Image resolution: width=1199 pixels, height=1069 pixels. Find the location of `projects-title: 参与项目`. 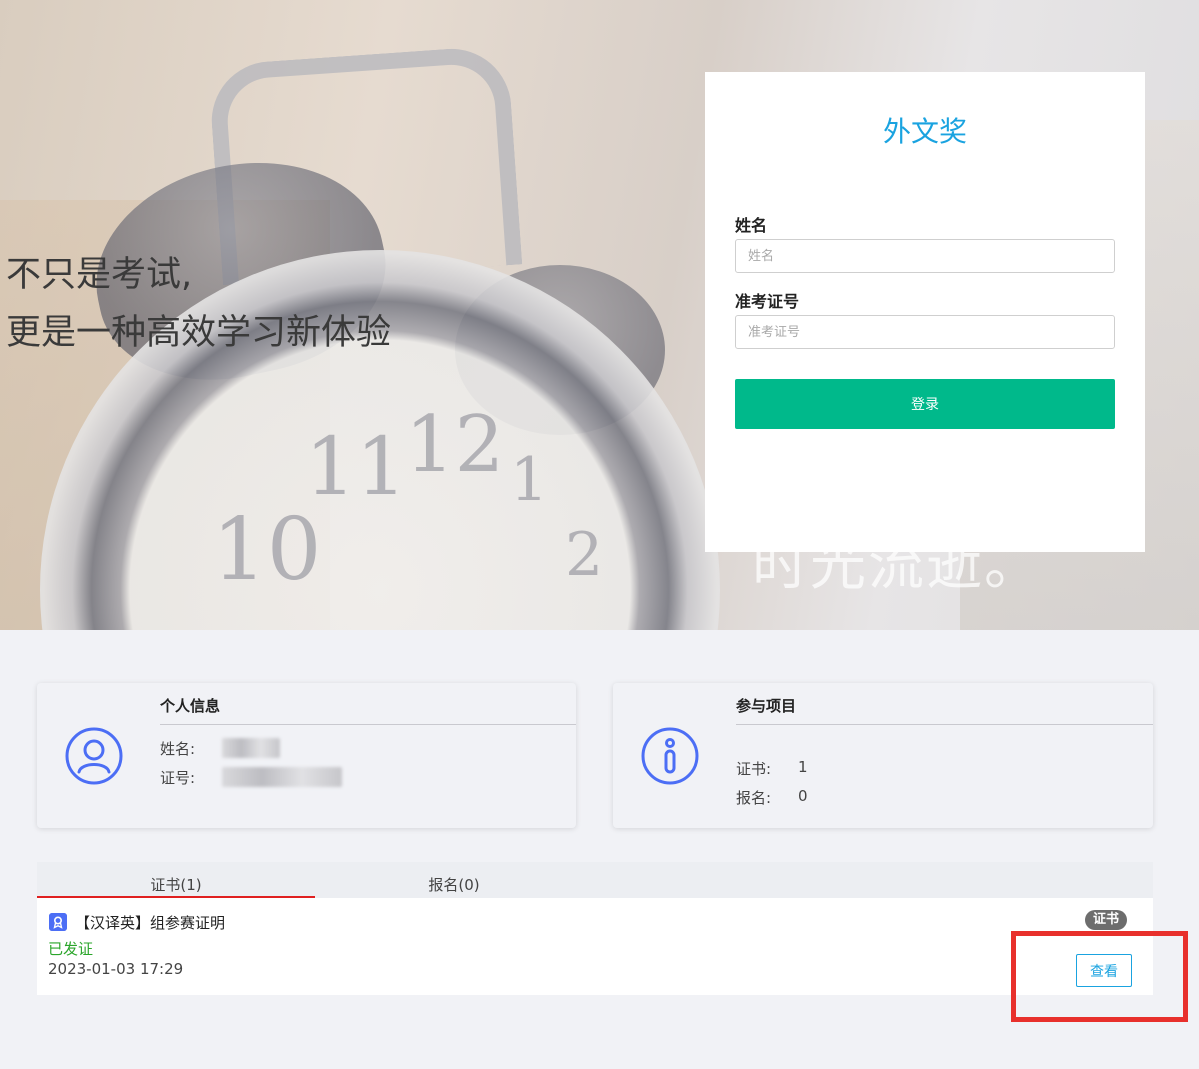

projects-title: 参与项目 is located at coordinates (944, 710).